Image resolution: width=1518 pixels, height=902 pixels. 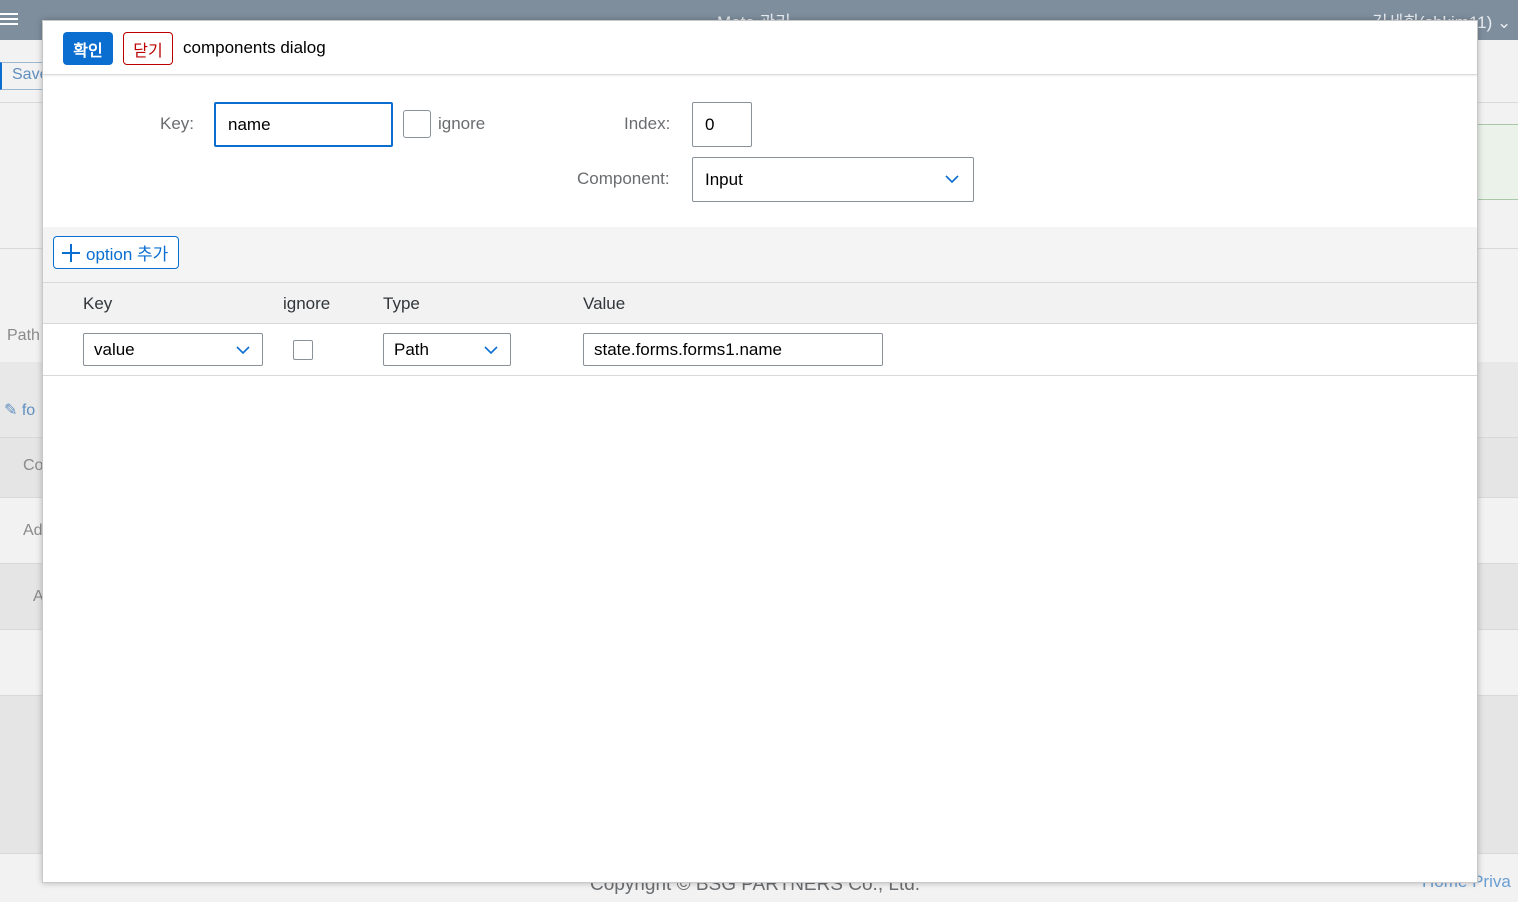 I want to click on component-select-value: Input, so click(x=724, y=179).